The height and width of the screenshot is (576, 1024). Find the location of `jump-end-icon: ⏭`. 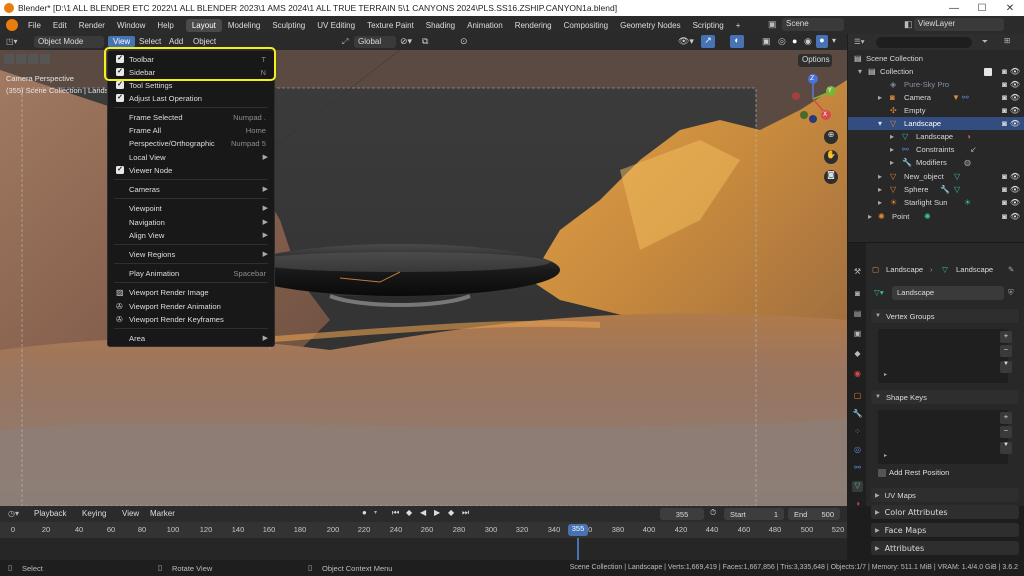

jump-end-icon: ⏭ is located at coordinates (465, 513).